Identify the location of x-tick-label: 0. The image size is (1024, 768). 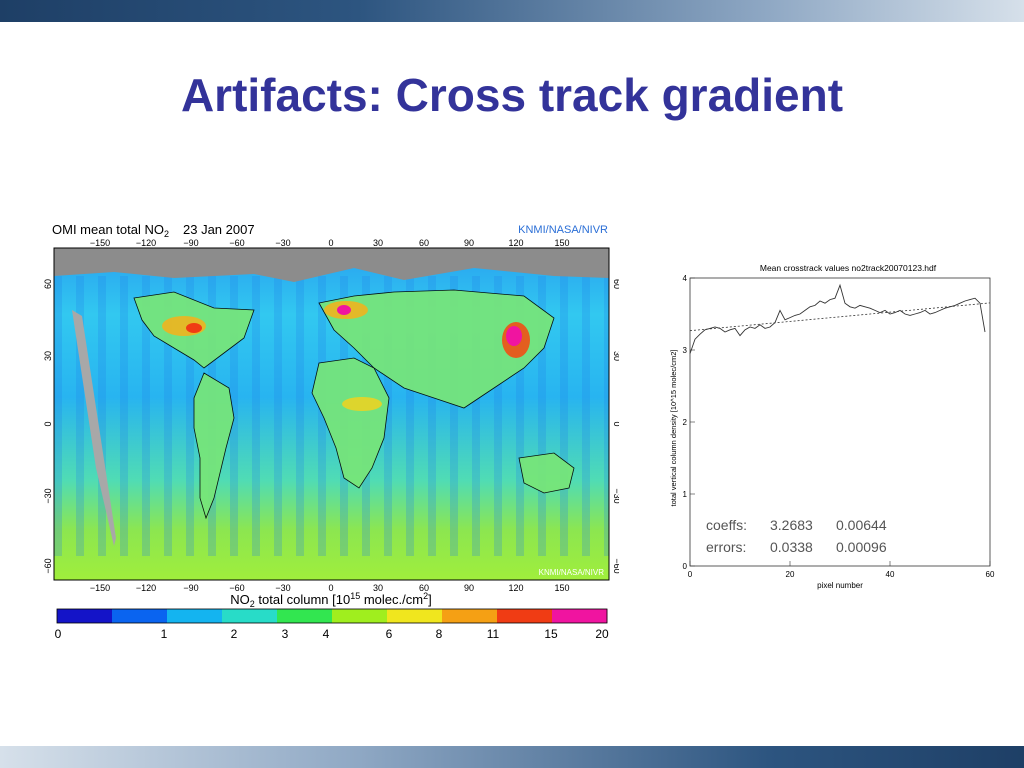
(690, 574).